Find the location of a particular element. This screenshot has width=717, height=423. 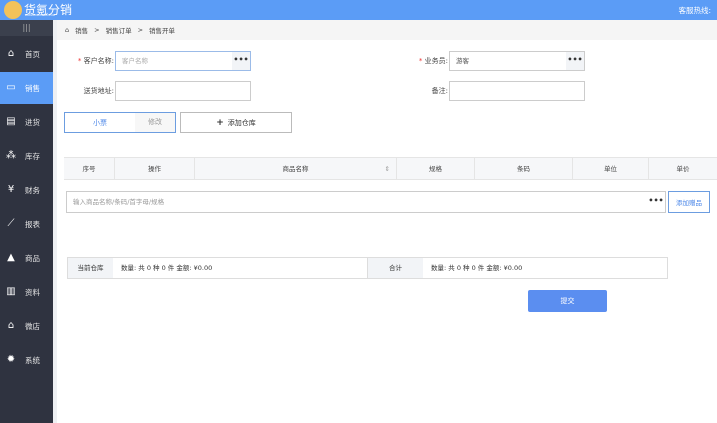

bag-icon: ▲ is located at coordinates (11, 257).